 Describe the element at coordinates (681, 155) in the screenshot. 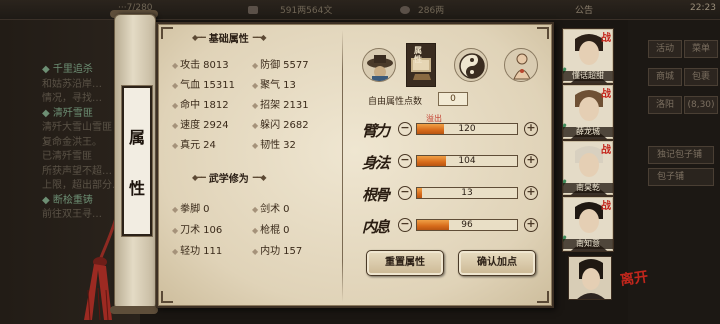

I see `npc-pill-1: 独记包子铺` at that location.